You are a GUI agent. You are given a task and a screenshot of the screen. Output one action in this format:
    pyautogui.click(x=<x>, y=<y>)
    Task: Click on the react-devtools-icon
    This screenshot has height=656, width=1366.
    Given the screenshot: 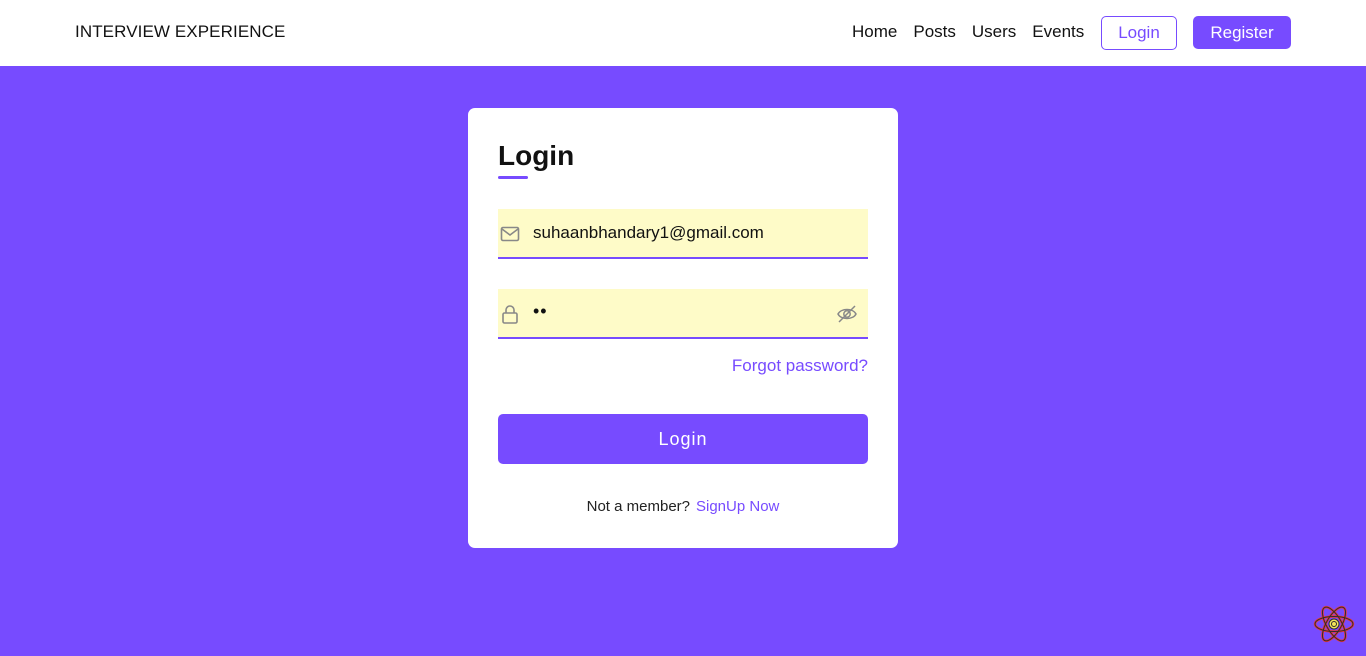 What is the action you would take?
    pyautogui.click(x=1334, y=624)
    